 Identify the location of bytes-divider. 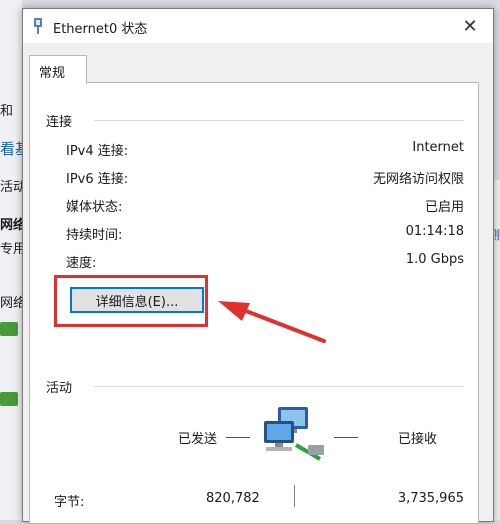
(294, 496).